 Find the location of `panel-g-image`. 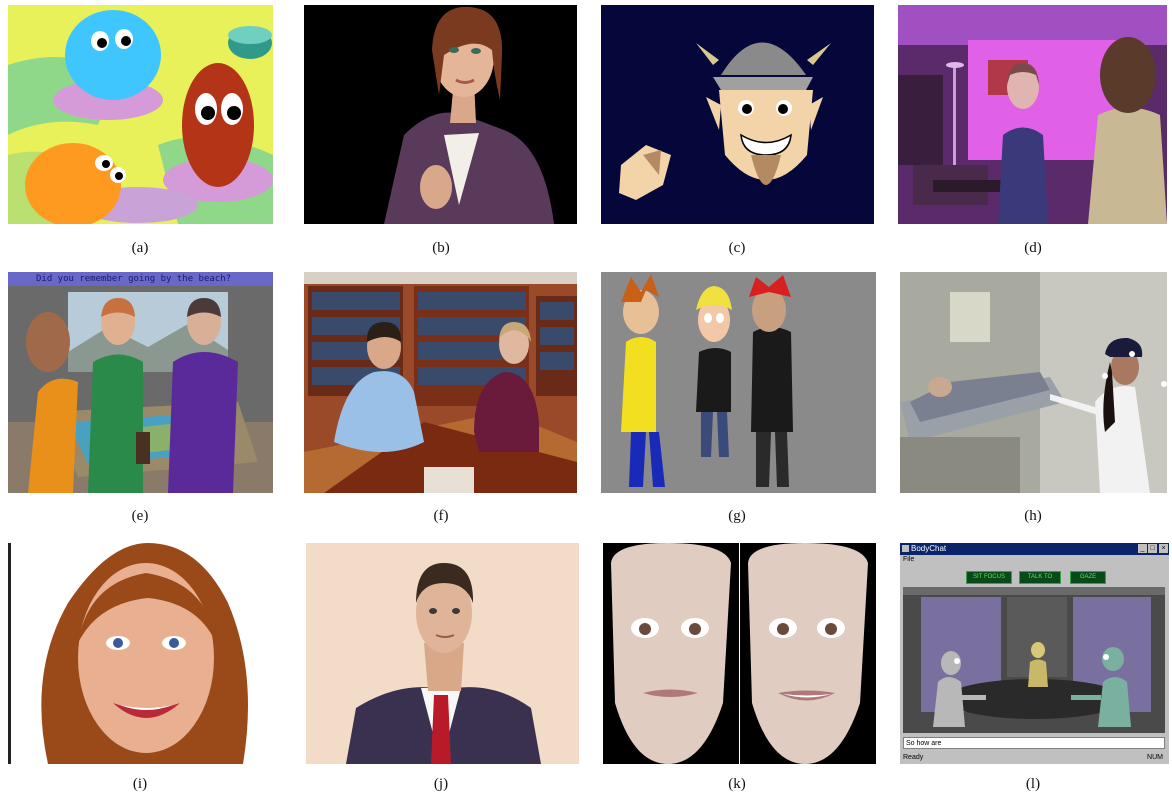

panel-g-image is located at coordinates (738, 382).